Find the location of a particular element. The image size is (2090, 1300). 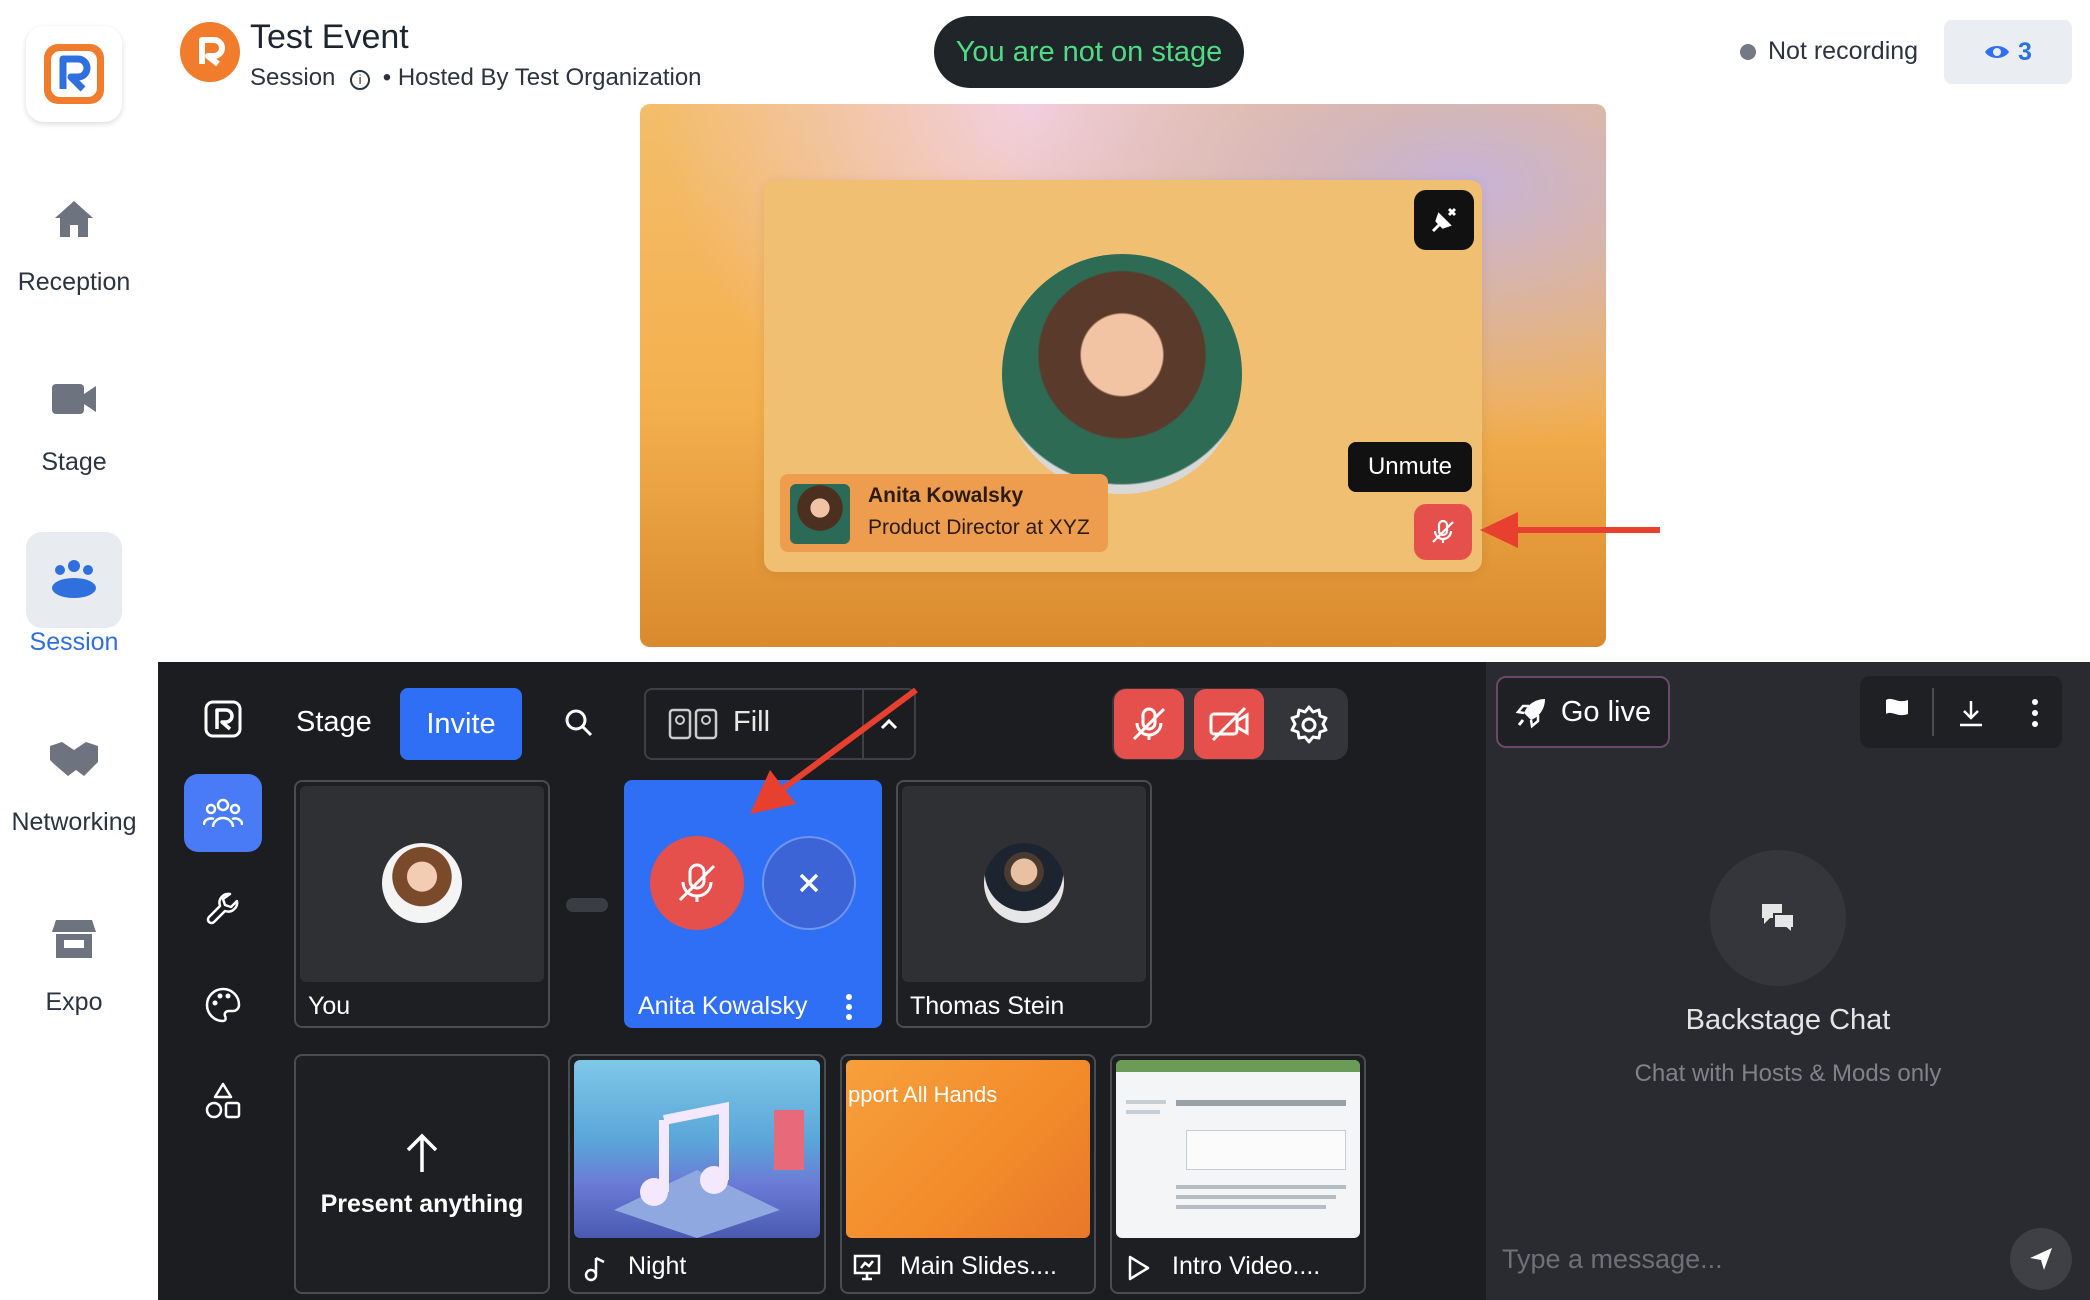

participant-name: You is located at coordinates (329, 1006).